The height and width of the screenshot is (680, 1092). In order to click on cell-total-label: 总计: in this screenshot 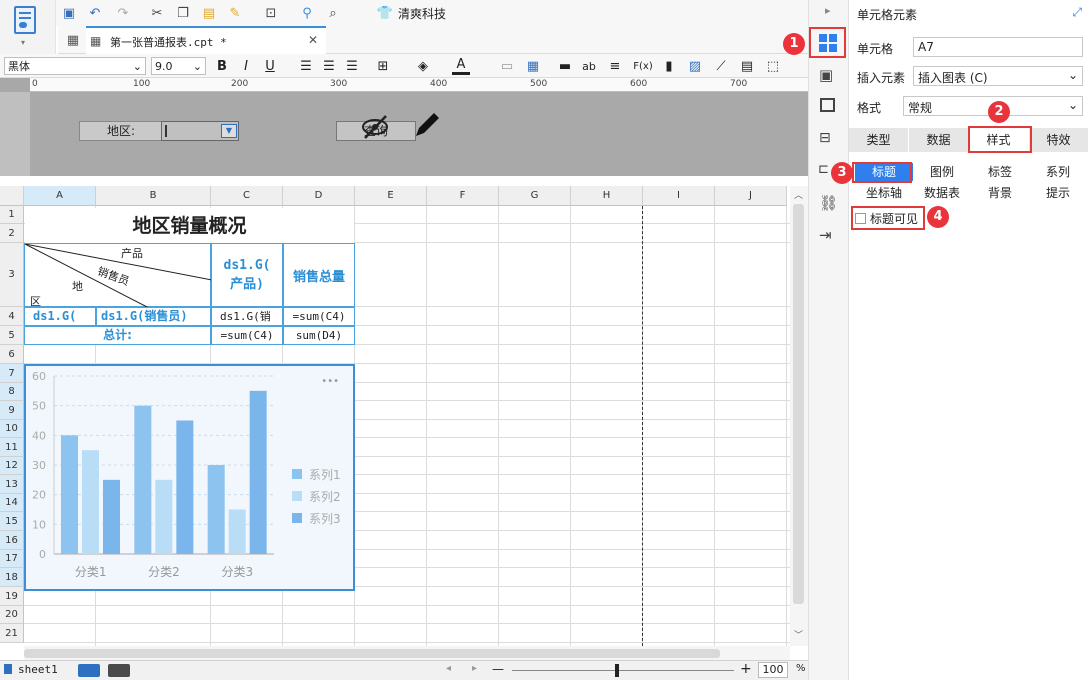, I will do `click(117, 335)`.